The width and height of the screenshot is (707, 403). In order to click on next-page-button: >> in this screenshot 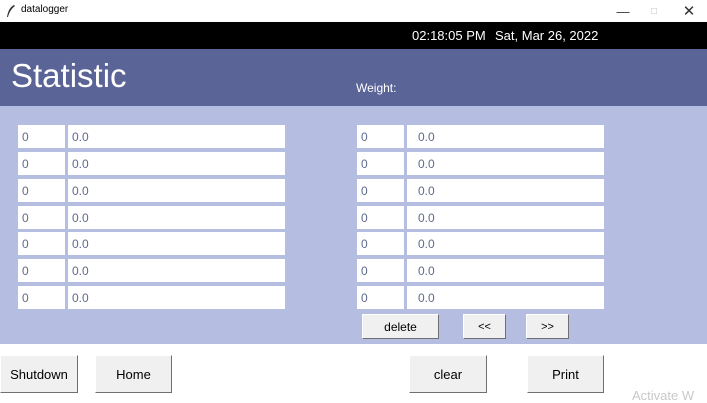, I will do `click(547, 326)`.